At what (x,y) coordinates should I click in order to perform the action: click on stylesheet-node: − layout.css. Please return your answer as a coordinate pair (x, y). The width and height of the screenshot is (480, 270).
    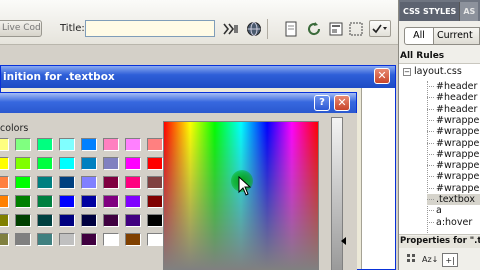
    Looking at the image, I should click on (432, 71).